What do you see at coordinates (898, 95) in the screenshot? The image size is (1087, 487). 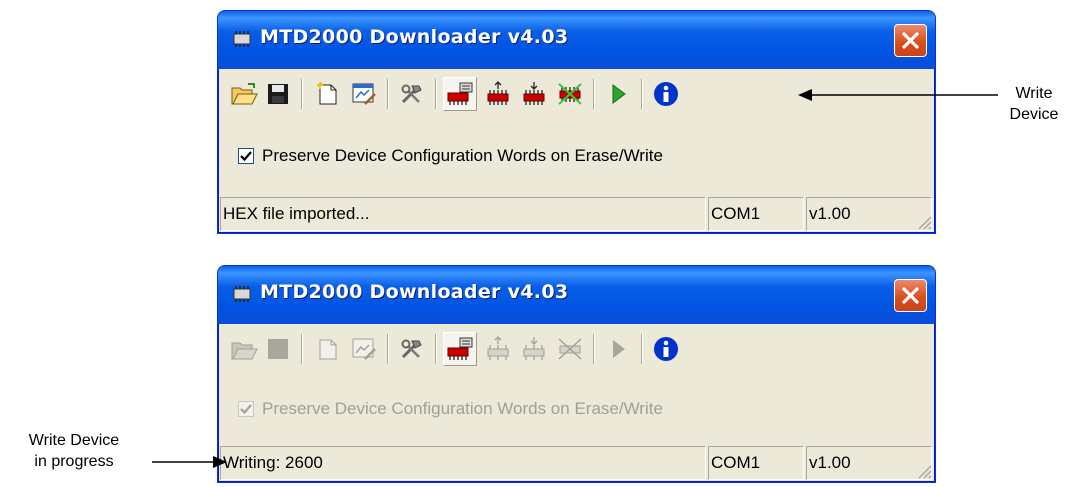 I see `write-device-arrow` at bounding box center [898, 95].